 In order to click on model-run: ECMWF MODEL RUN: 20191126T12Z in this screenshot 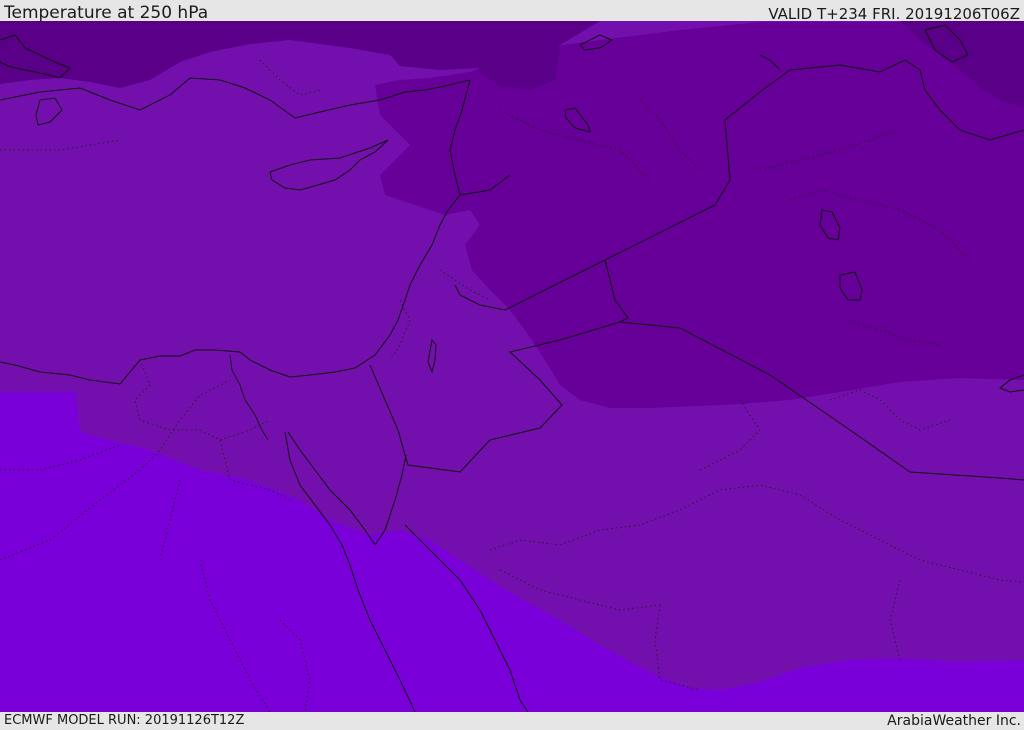, I will do `click(124, 720)`.